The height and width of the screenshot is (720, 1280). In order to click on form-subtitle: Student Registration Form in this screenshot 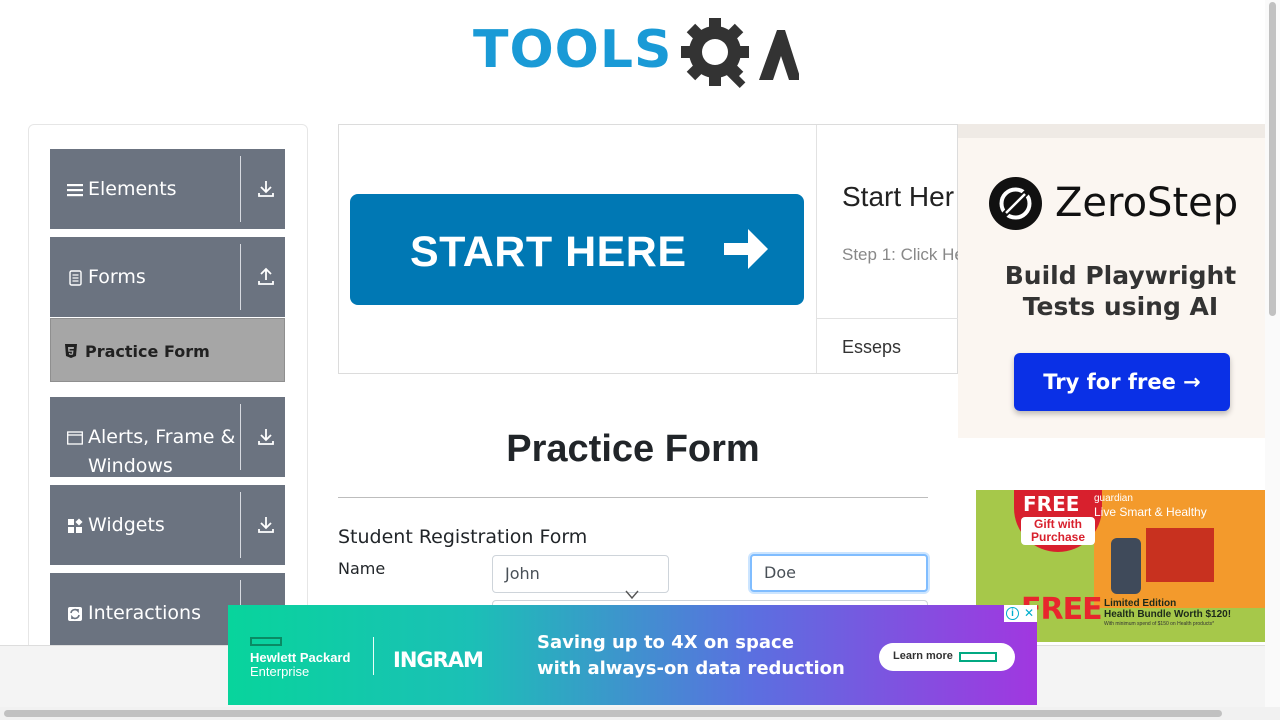, I will do `click(463, 537)`.